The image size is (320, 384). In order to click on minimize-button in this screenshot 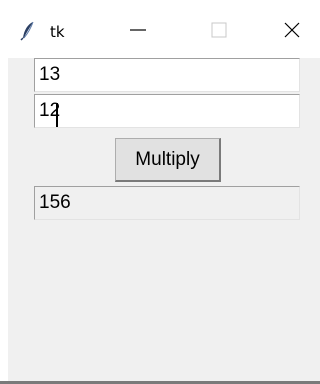, I will do `click(138, 30)`.